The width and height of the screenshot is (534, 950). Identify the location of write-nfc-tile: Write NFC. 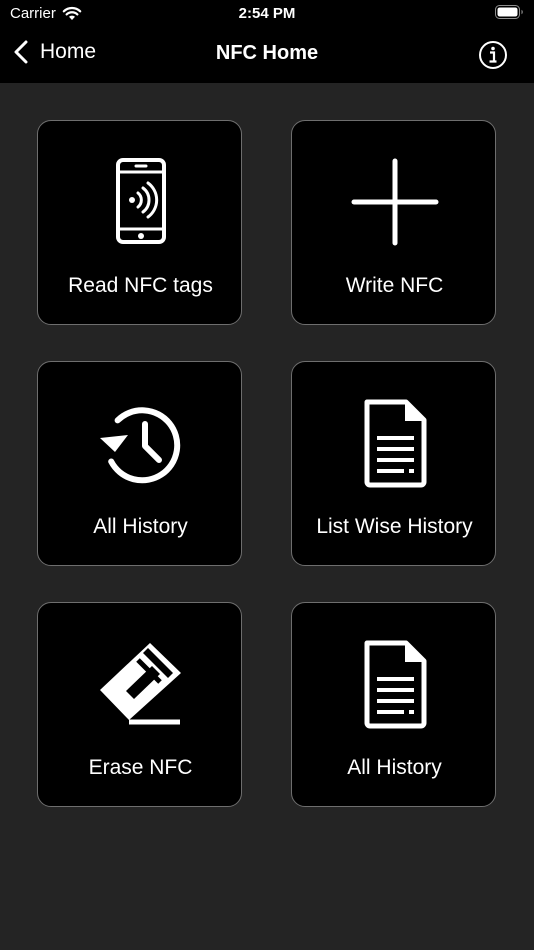
(393, 222).